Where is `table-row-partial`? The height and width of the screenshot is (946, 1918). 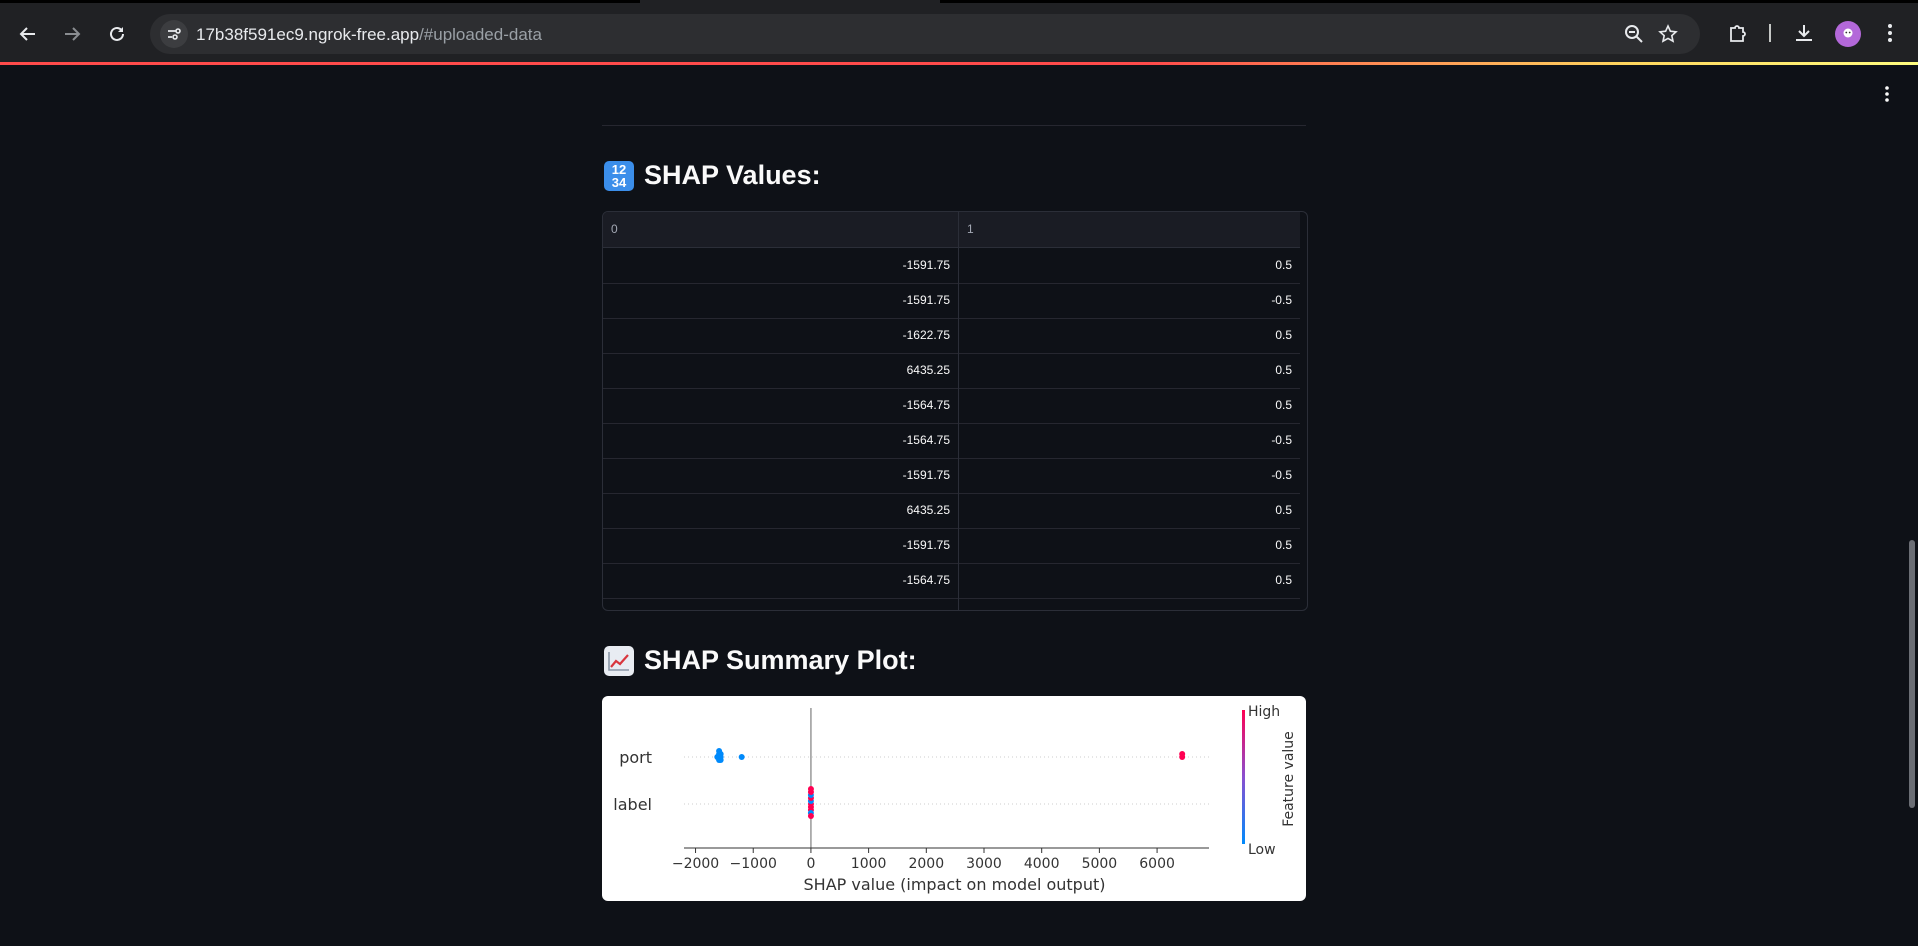
table-row-partial is located at coordinates (951, 604).